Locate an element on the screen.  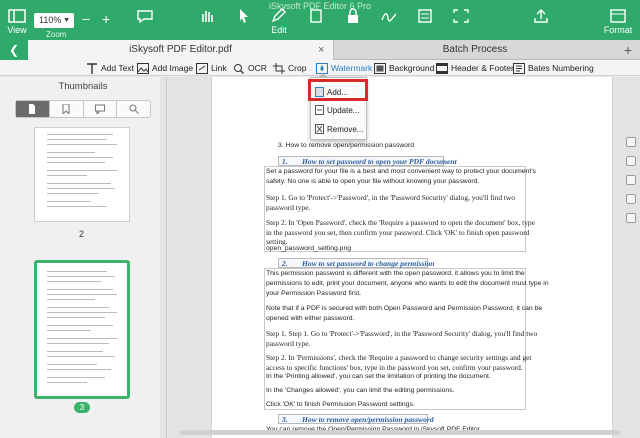
zoom-in-button: + is located at coordinates (106, 19).